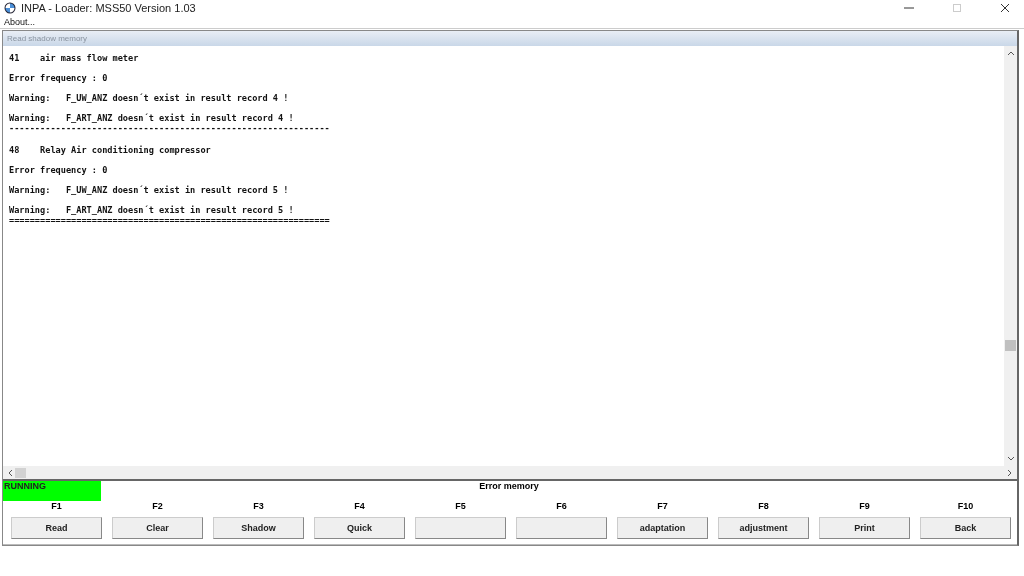  What do you see at coordinates (108, 8) in the screenshot?
I see `window-title: INPA - Loader: MSS50 Version 1.03` at bounding box center [108, 8].